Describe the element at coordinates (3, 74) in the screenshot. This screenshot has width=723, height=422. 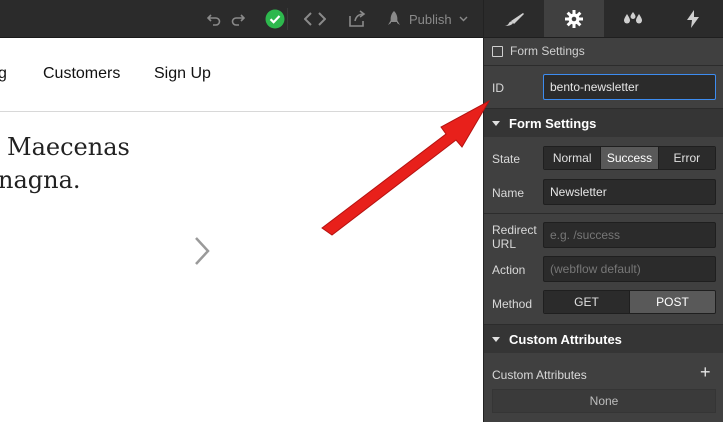
I see `nav-link-partial: g` at that location.